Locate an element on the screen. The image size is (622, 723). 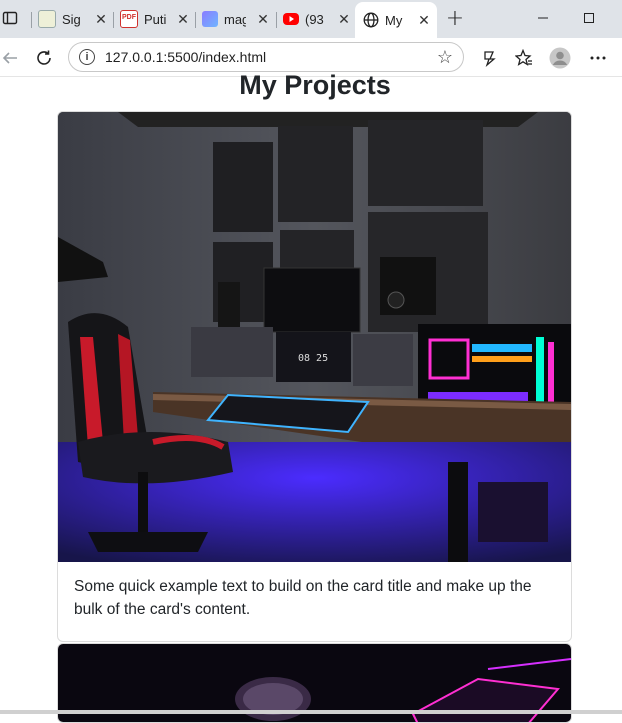
page-title: My Projects is located at coordinates (315, 85).